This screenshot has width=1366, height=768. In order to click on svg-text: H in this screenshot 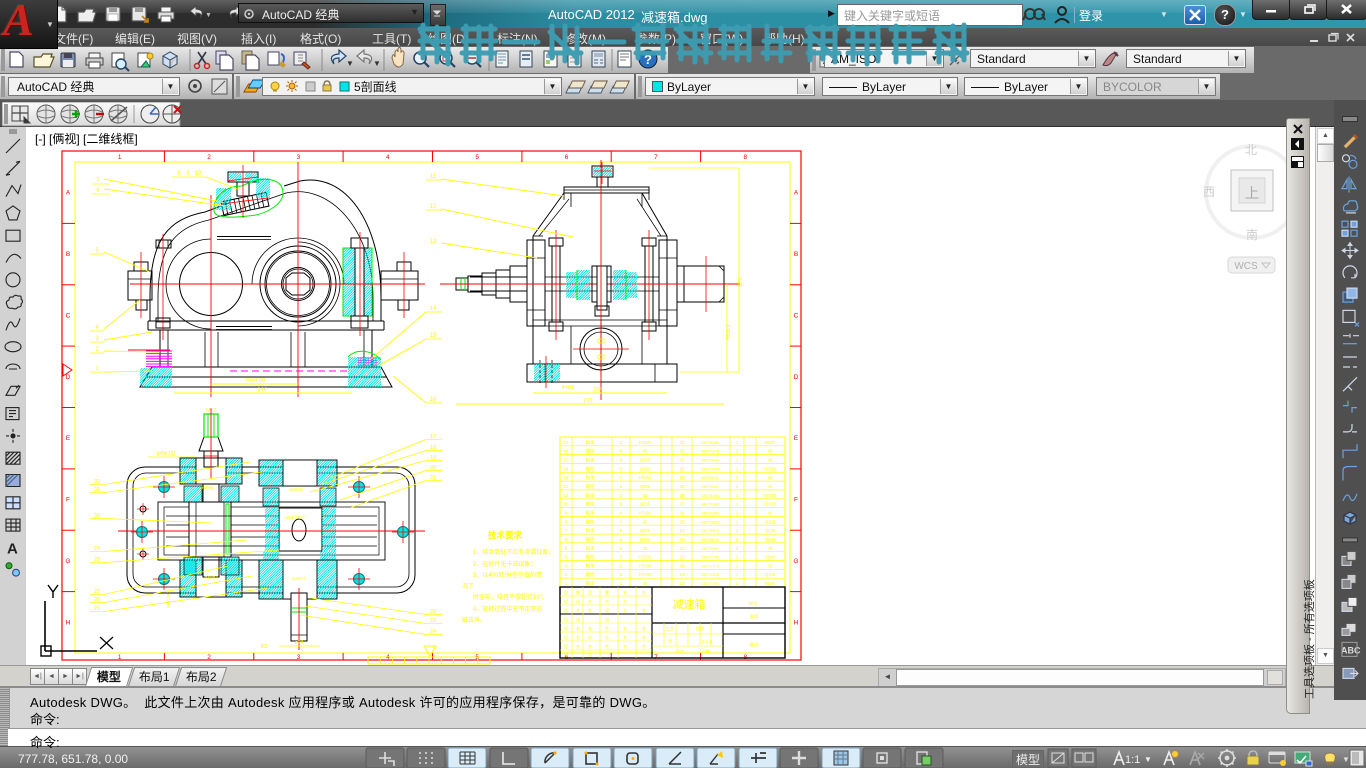, I will do `click(796, 622)`.